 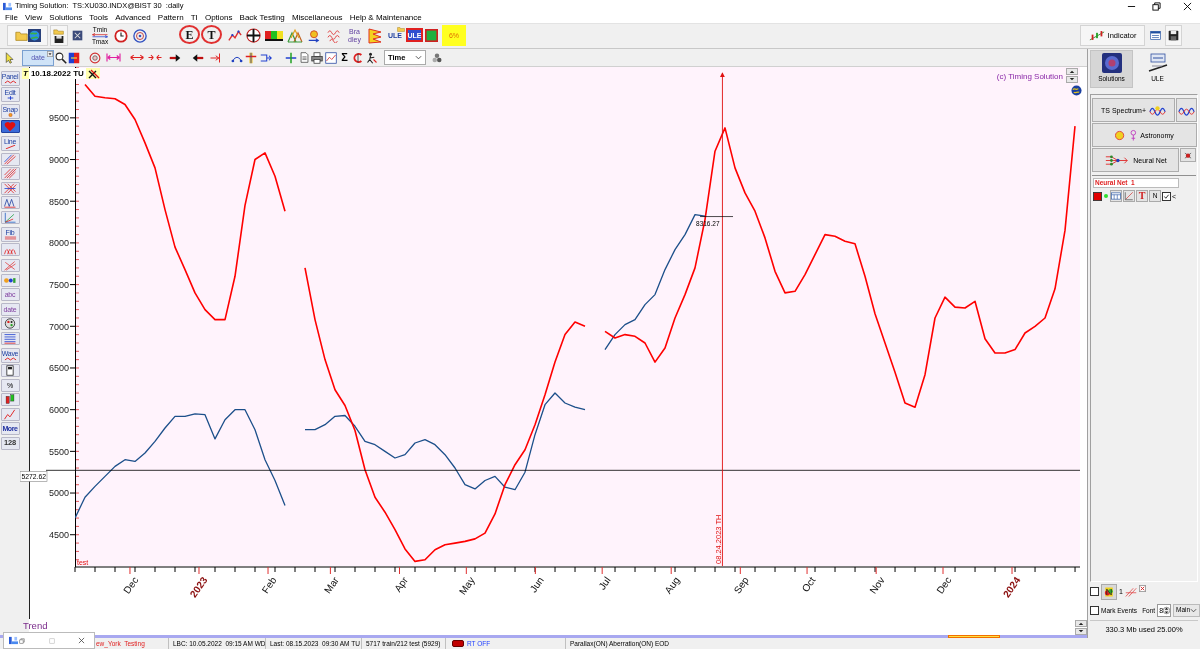 What do you see at coordinates (58, 159) in the screenshot?
I see `axis-label: 9000` at bounding box center [58, 159].